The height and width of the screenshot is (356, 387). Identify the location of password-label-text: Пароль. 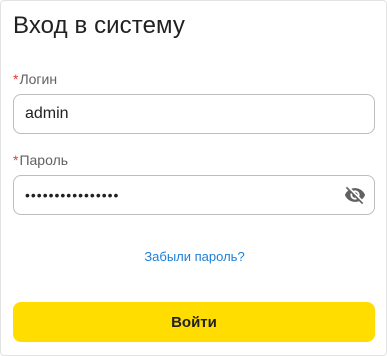
(44, 160).